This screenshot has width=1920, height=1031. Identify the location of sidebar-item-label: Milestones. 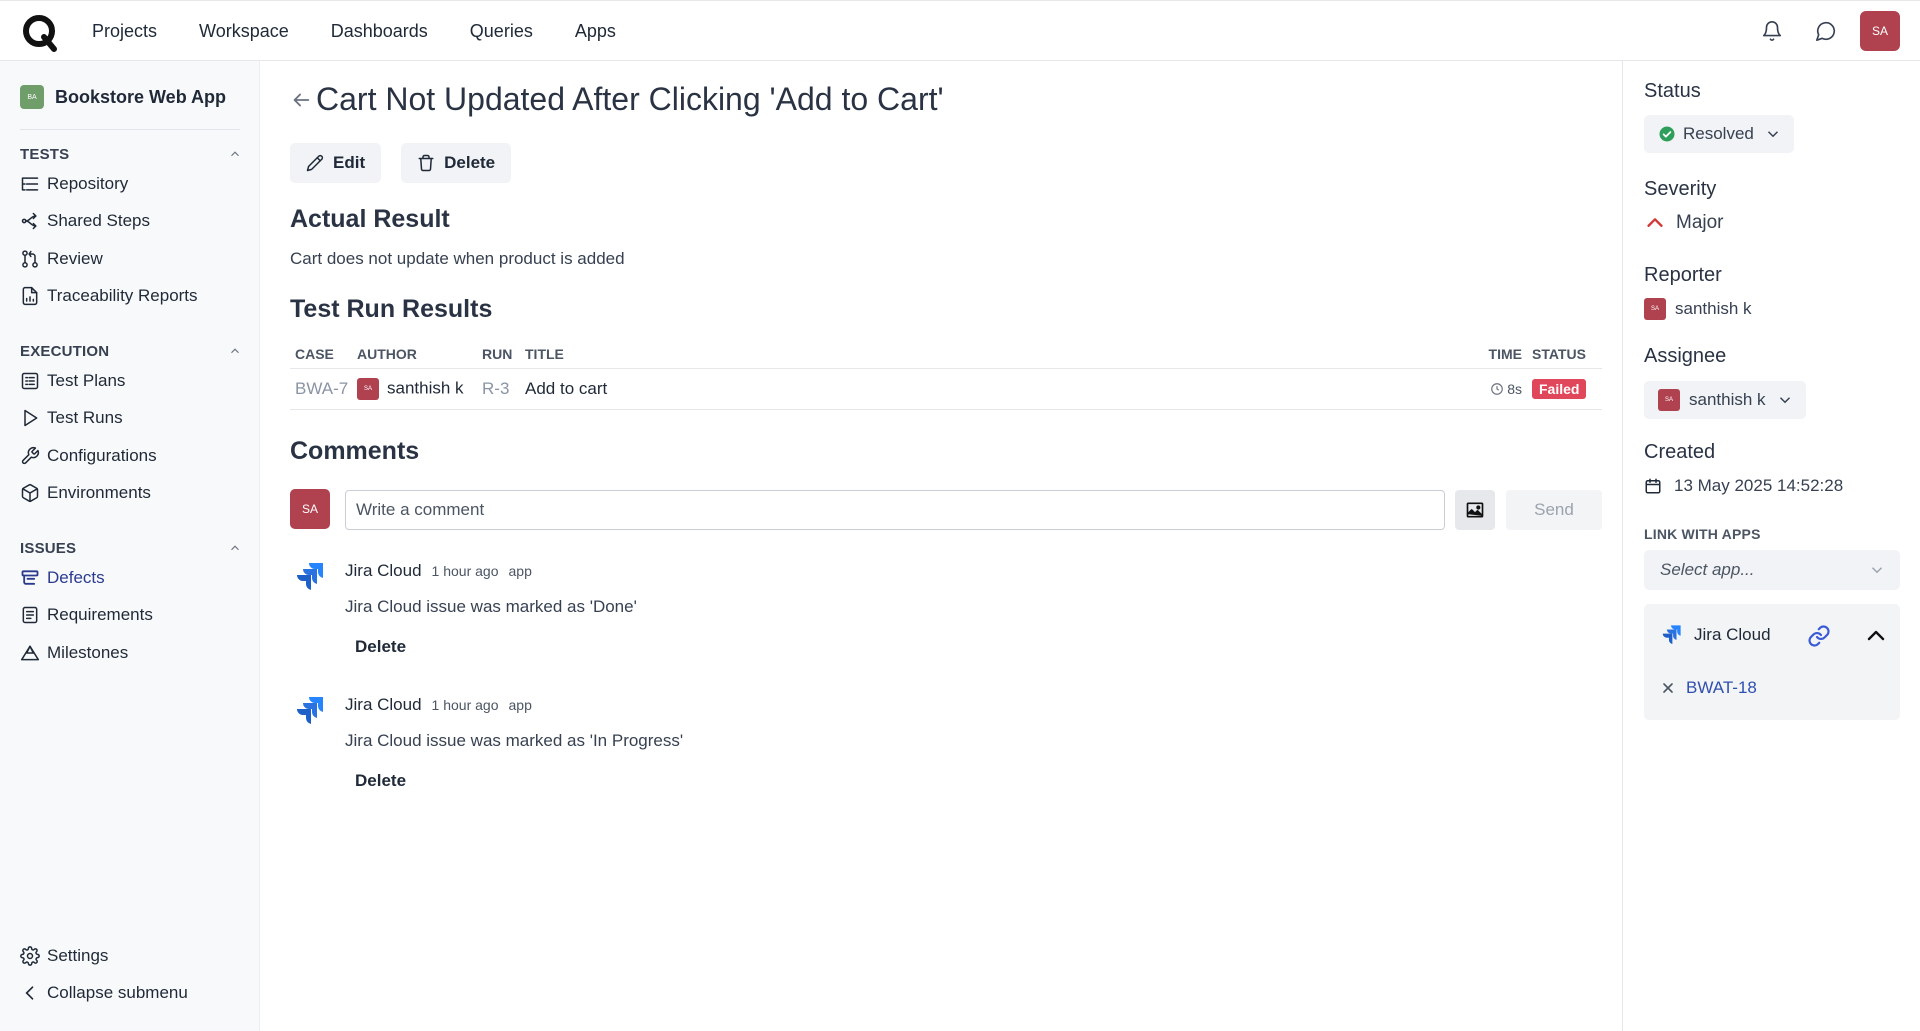
(88, 652).